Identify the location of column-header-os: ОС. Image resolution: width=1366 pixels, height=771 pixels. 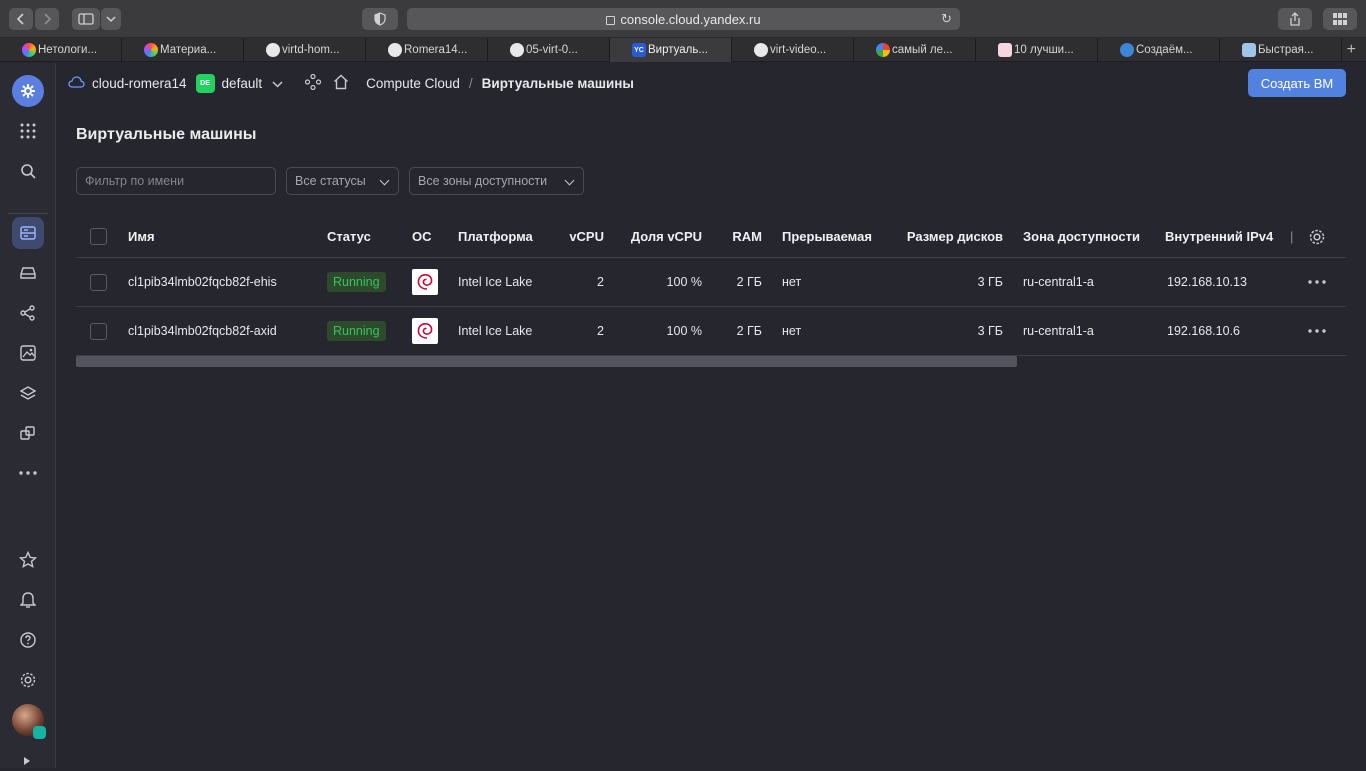
(422, 236).